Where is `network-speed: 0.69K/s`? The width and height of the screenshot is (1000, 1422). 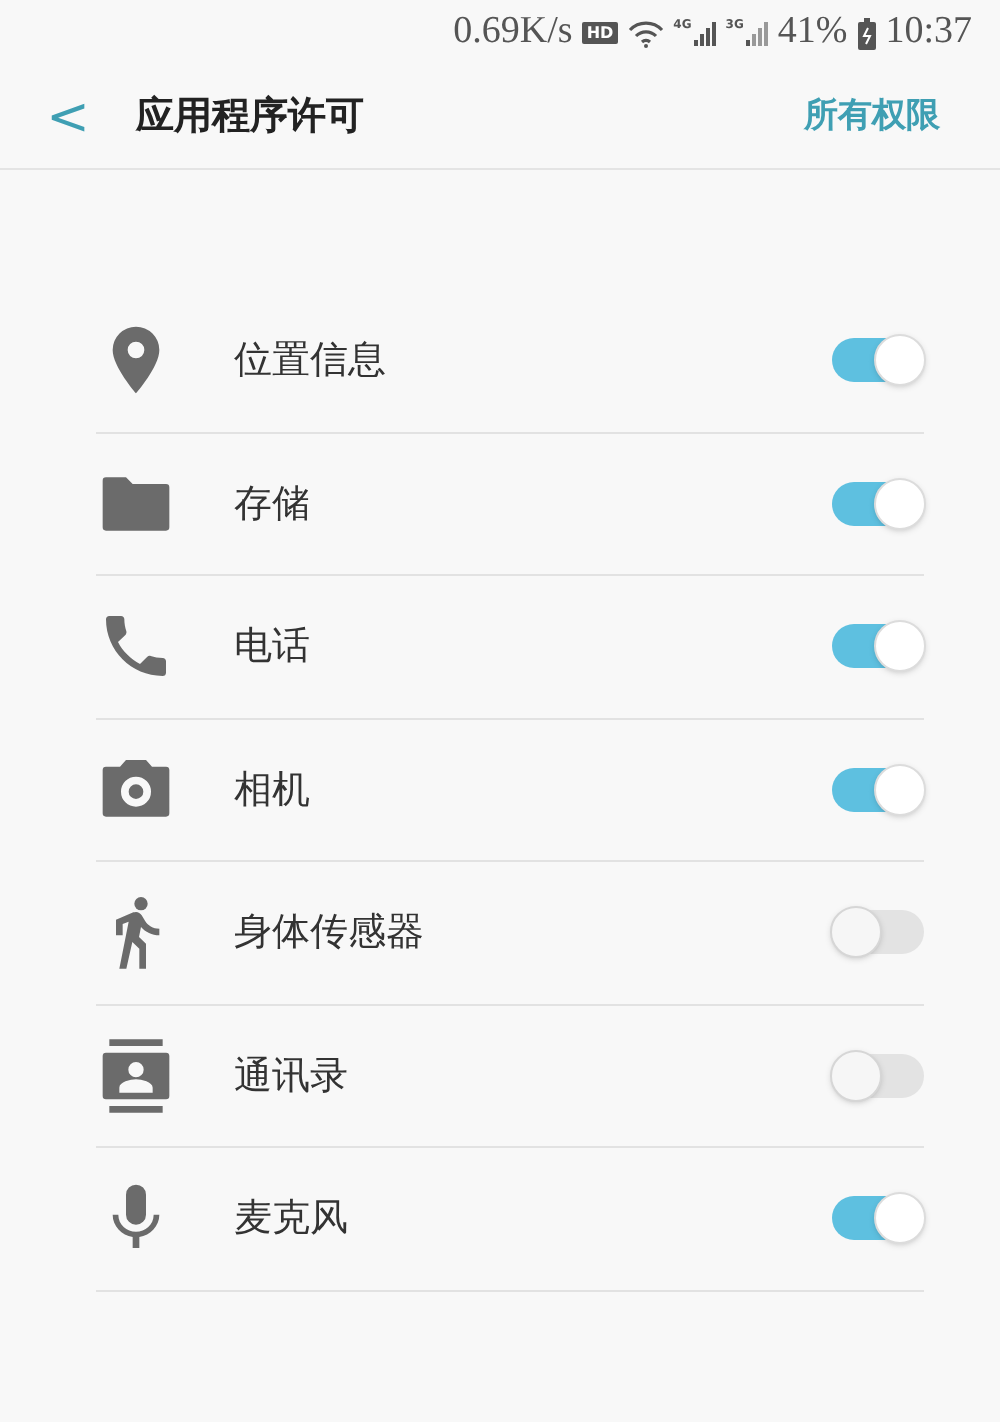
network-speed: 0.69K/s is located at coordinates (513, 32).